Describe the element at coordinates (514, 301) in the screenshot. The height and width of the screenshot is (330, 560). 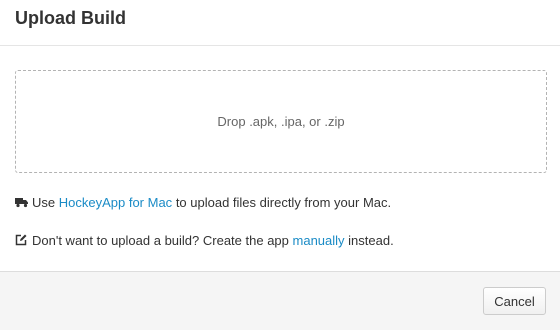
I see `cancel-button: Cancel` at that location.